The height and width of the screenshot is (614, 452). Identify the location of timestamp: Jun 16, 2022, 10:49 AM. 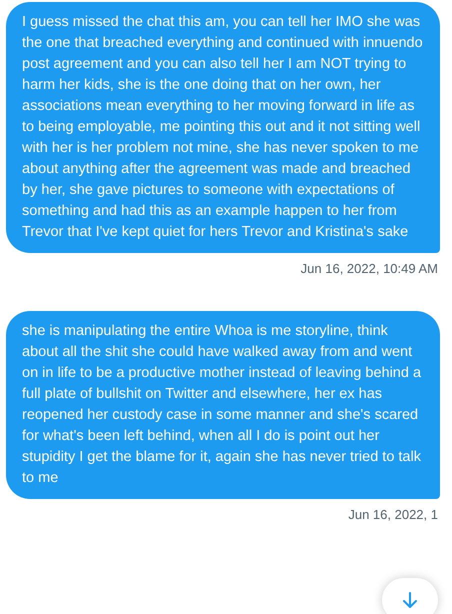
(369, 269).